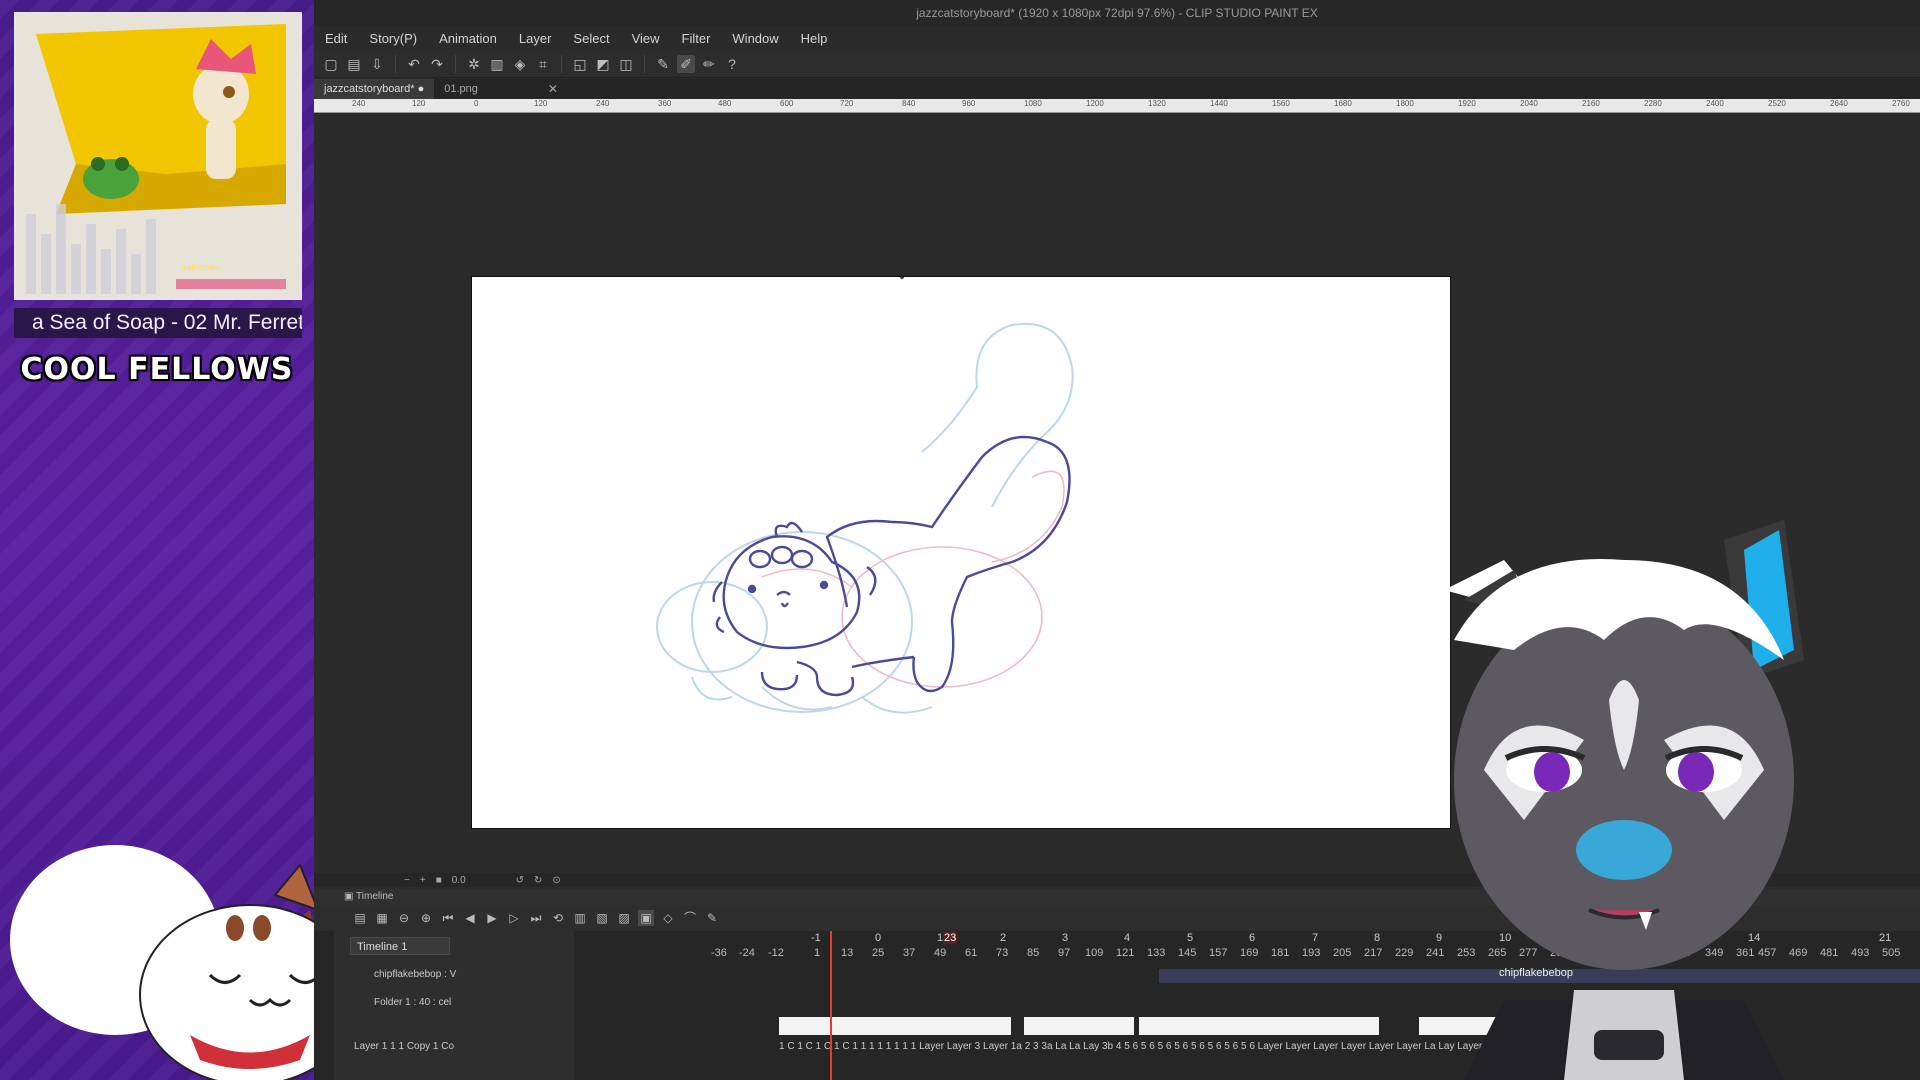 Image resolution: width=1920 pixels, height=1080 pixels. I want to click on help-icon: ?, so click(732, 64).